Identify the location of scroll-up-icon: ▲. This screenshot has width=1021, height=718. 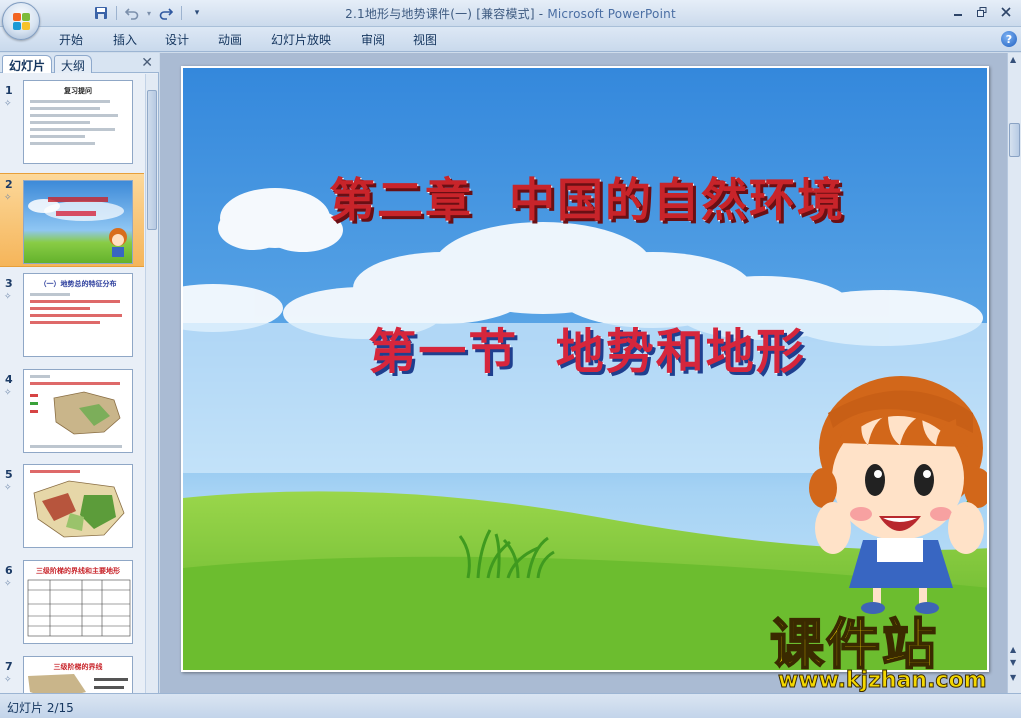
(1013, 59).